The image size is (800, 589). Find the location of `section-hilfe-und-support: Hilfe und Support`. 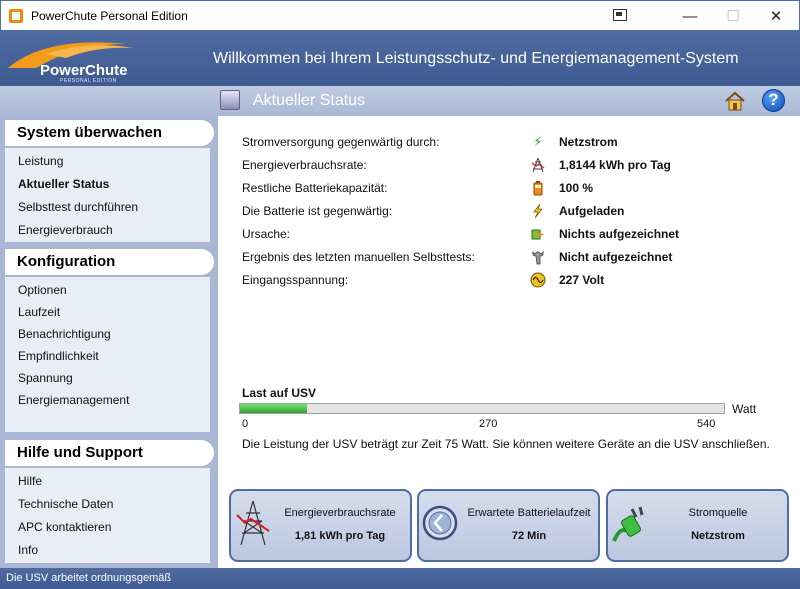

section-hilfe-und-support: Hilfe und Support is located at coordinates (109, 453).